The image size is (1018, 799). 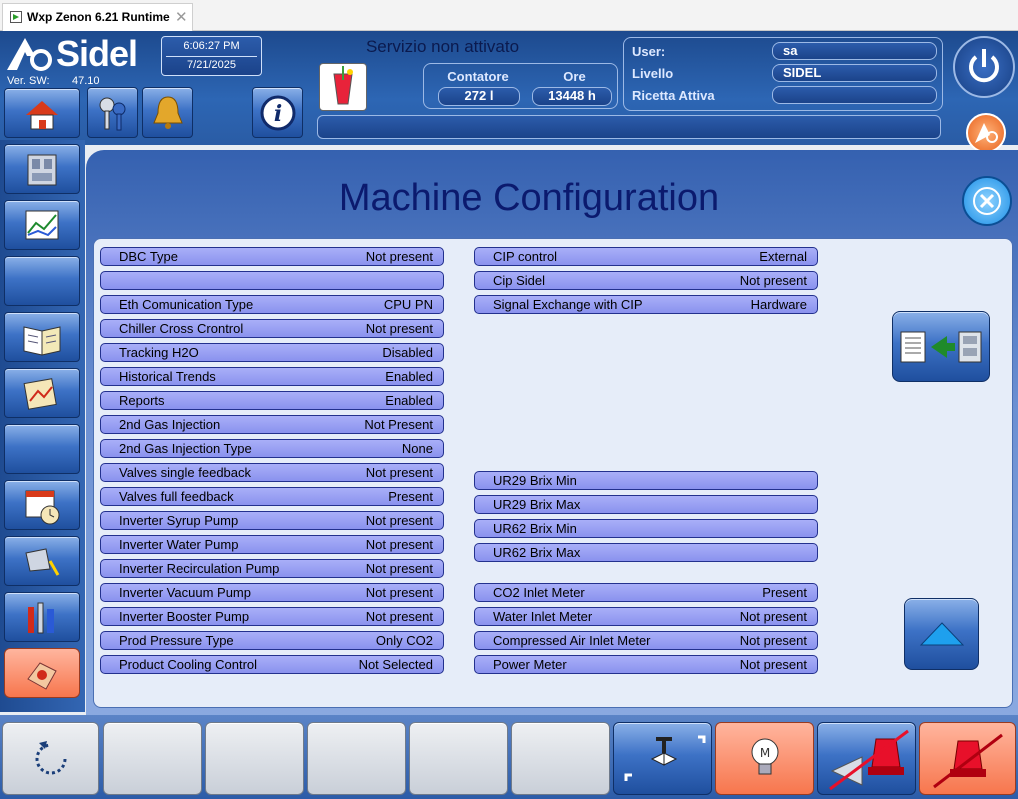 I want to click on service-status: Servizio non attivato, so click(x=442, y=46).